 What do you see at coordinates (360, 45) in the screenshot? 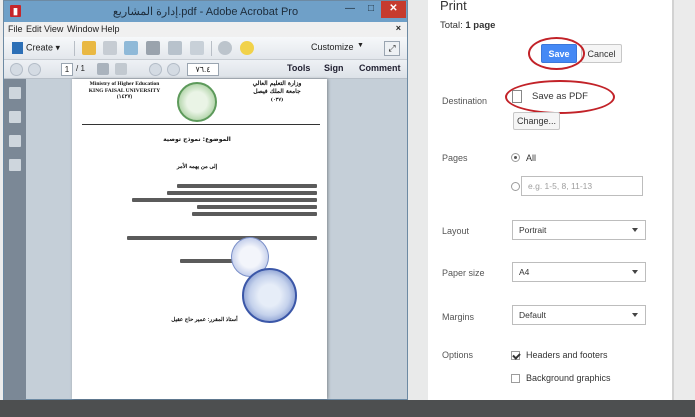
I see `chevron-down-icon: ▼` at bounding box center [360, 45].